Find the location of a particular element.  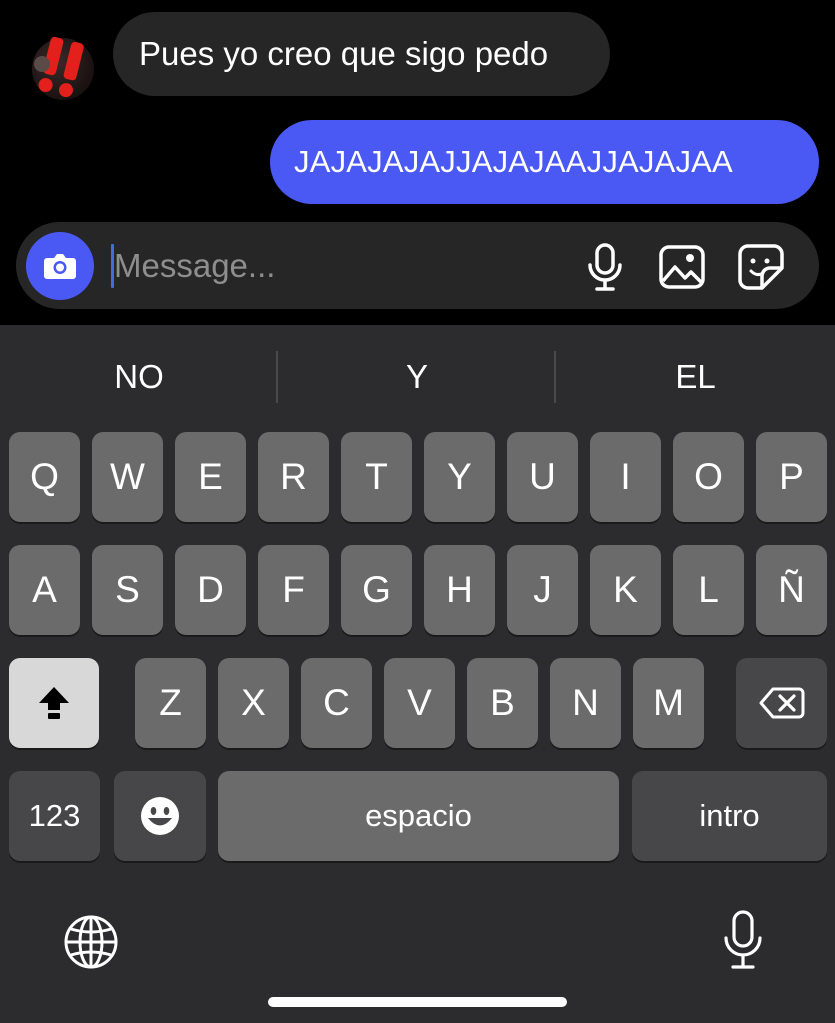

message-input is located at coordinates (334, 266).